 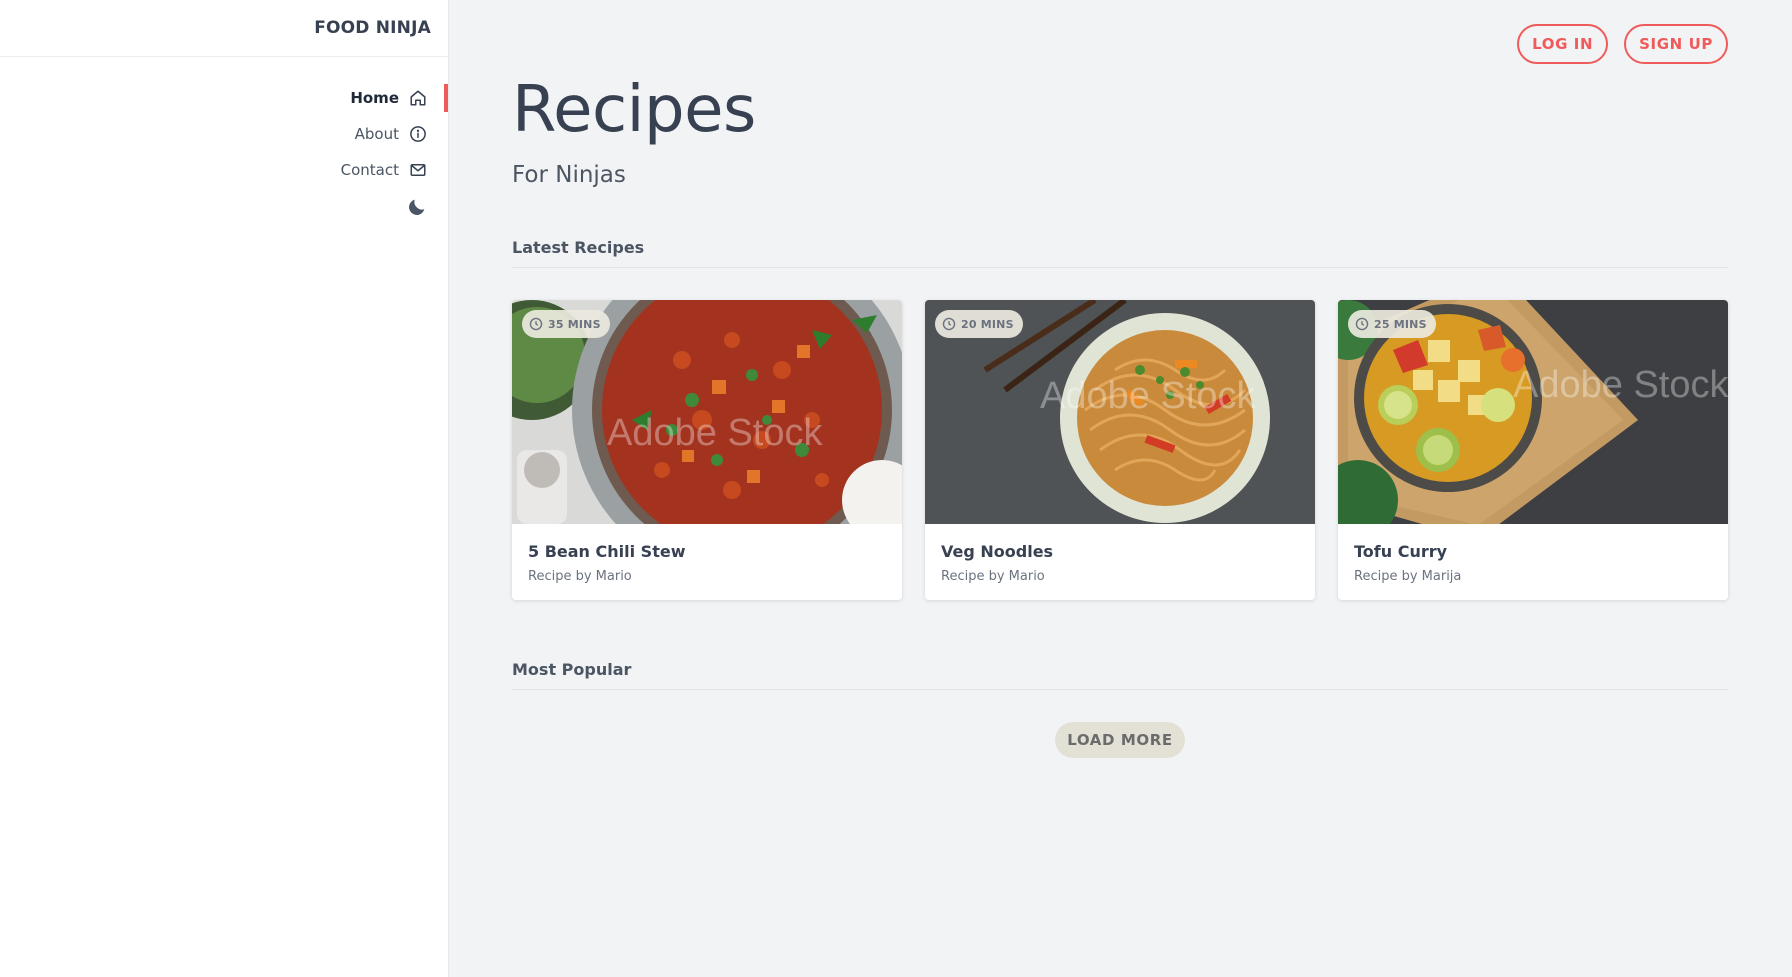 What do you see at coordinates (707, 562) in the screenshot?
I see `recipe-card-body: 5 Bean Chili Stew Recipe by Mario` at bounding box center [707, 562].